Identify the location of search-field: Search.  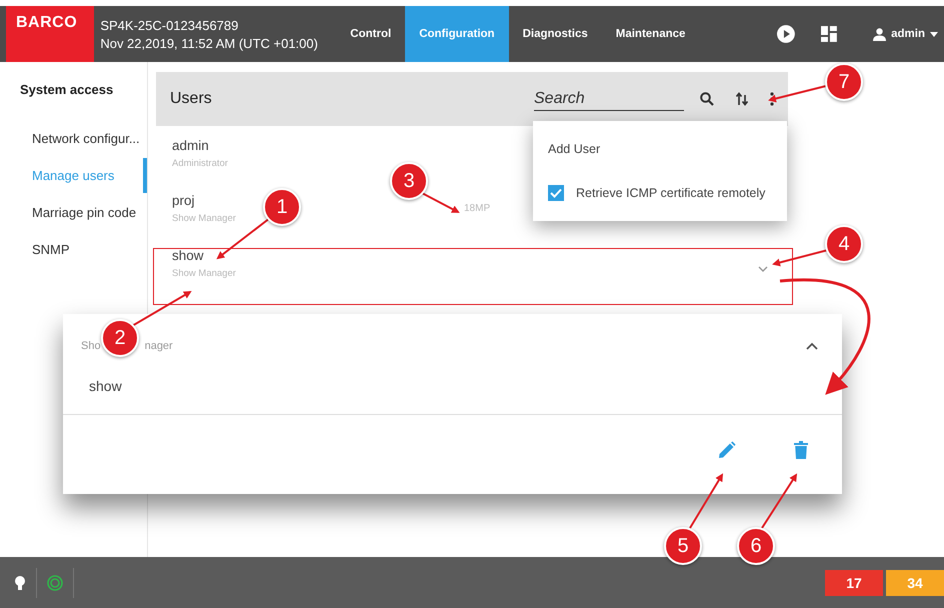
(609, 99).